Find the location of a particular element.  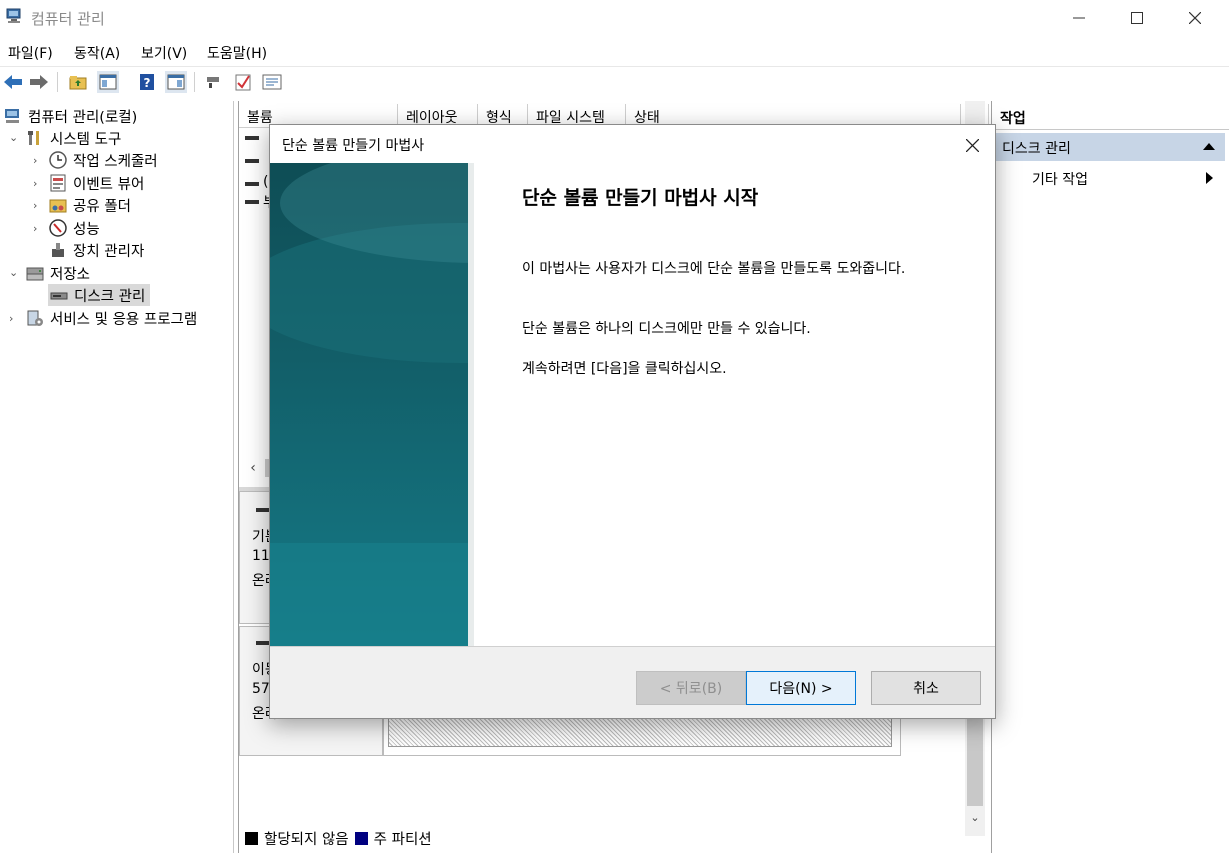

legend: 할당되지 않음 주 파티션 is located at coordinates (338, 838).